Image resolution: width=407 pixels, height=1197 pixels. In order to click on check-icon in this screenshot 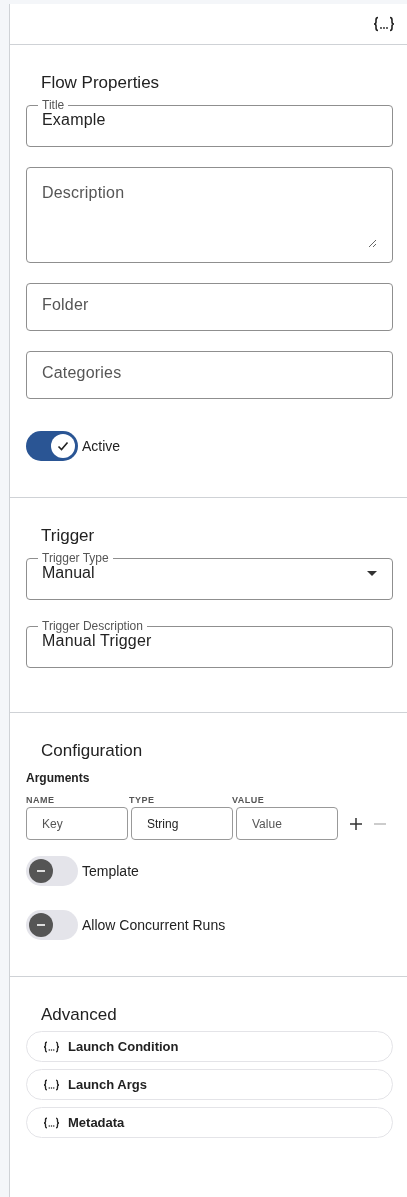, I will do `click(63, 446)`.